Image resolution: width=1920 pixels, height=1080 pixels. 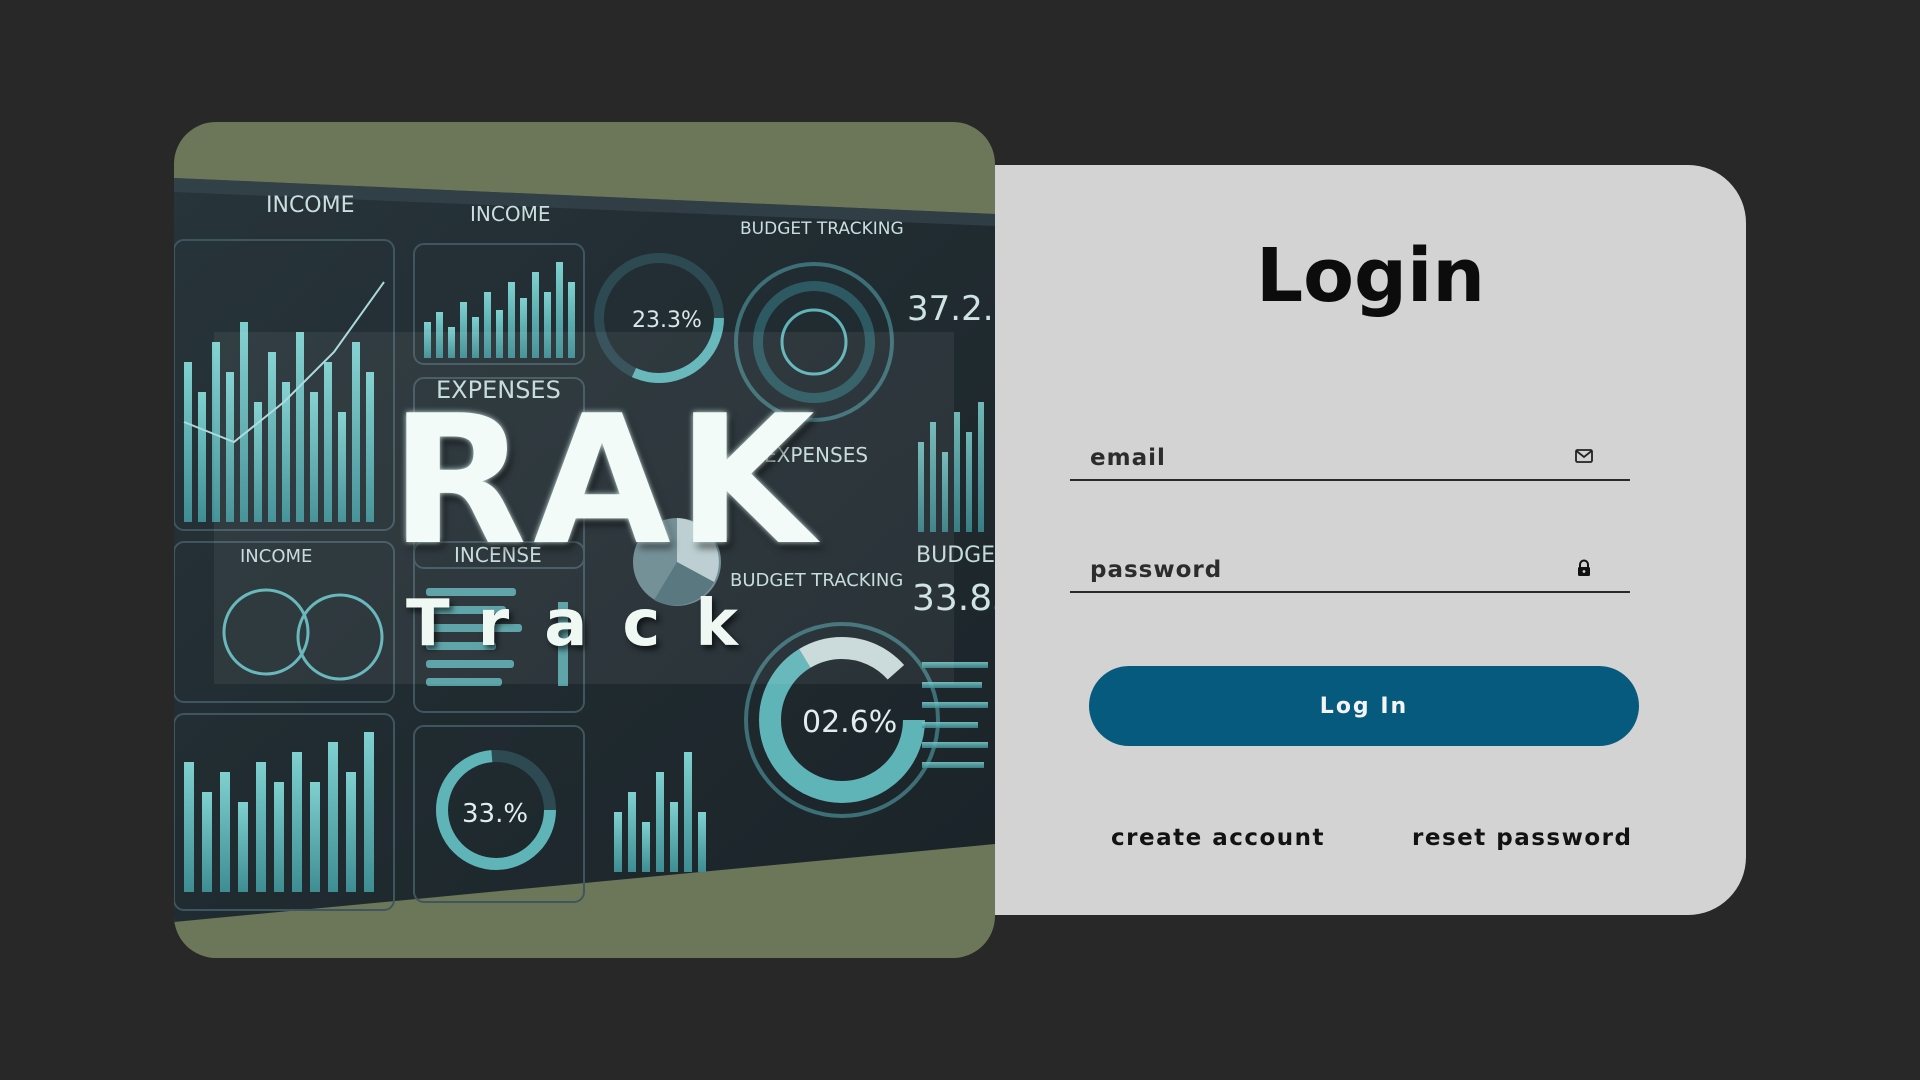 I want to click on create-account-link: create account, so click(x=1218, y=838).